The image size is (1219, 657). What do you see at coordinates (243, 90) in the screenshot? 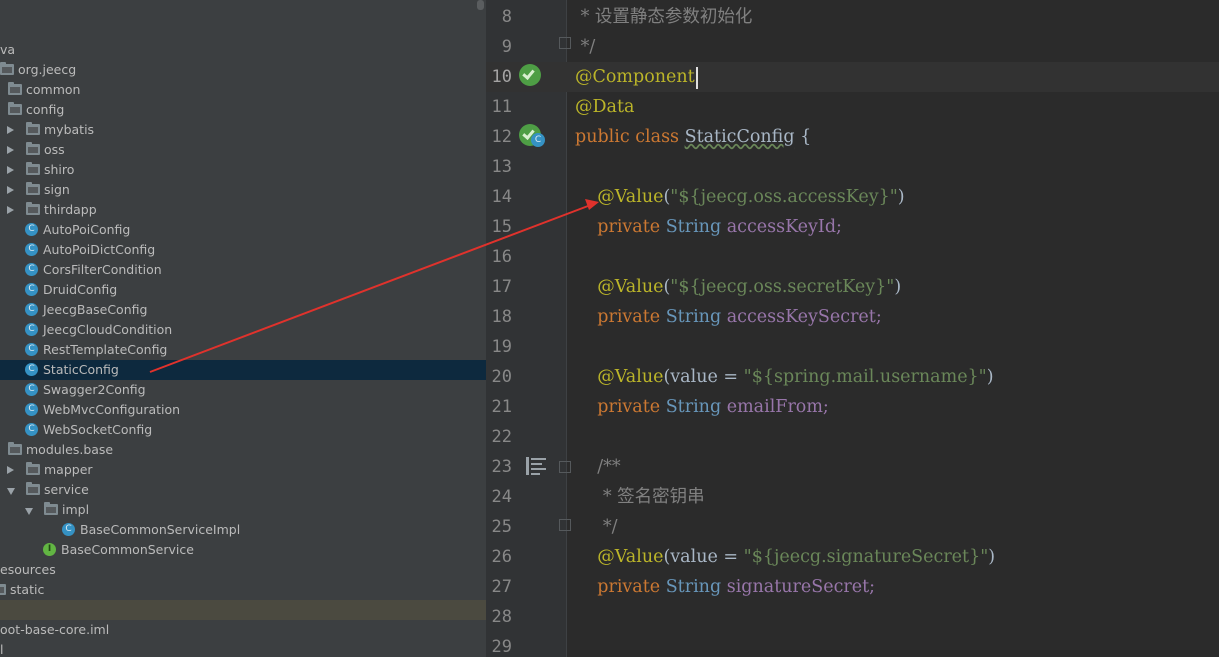
I see `tree-item: common` at bounding box center [243, 90].